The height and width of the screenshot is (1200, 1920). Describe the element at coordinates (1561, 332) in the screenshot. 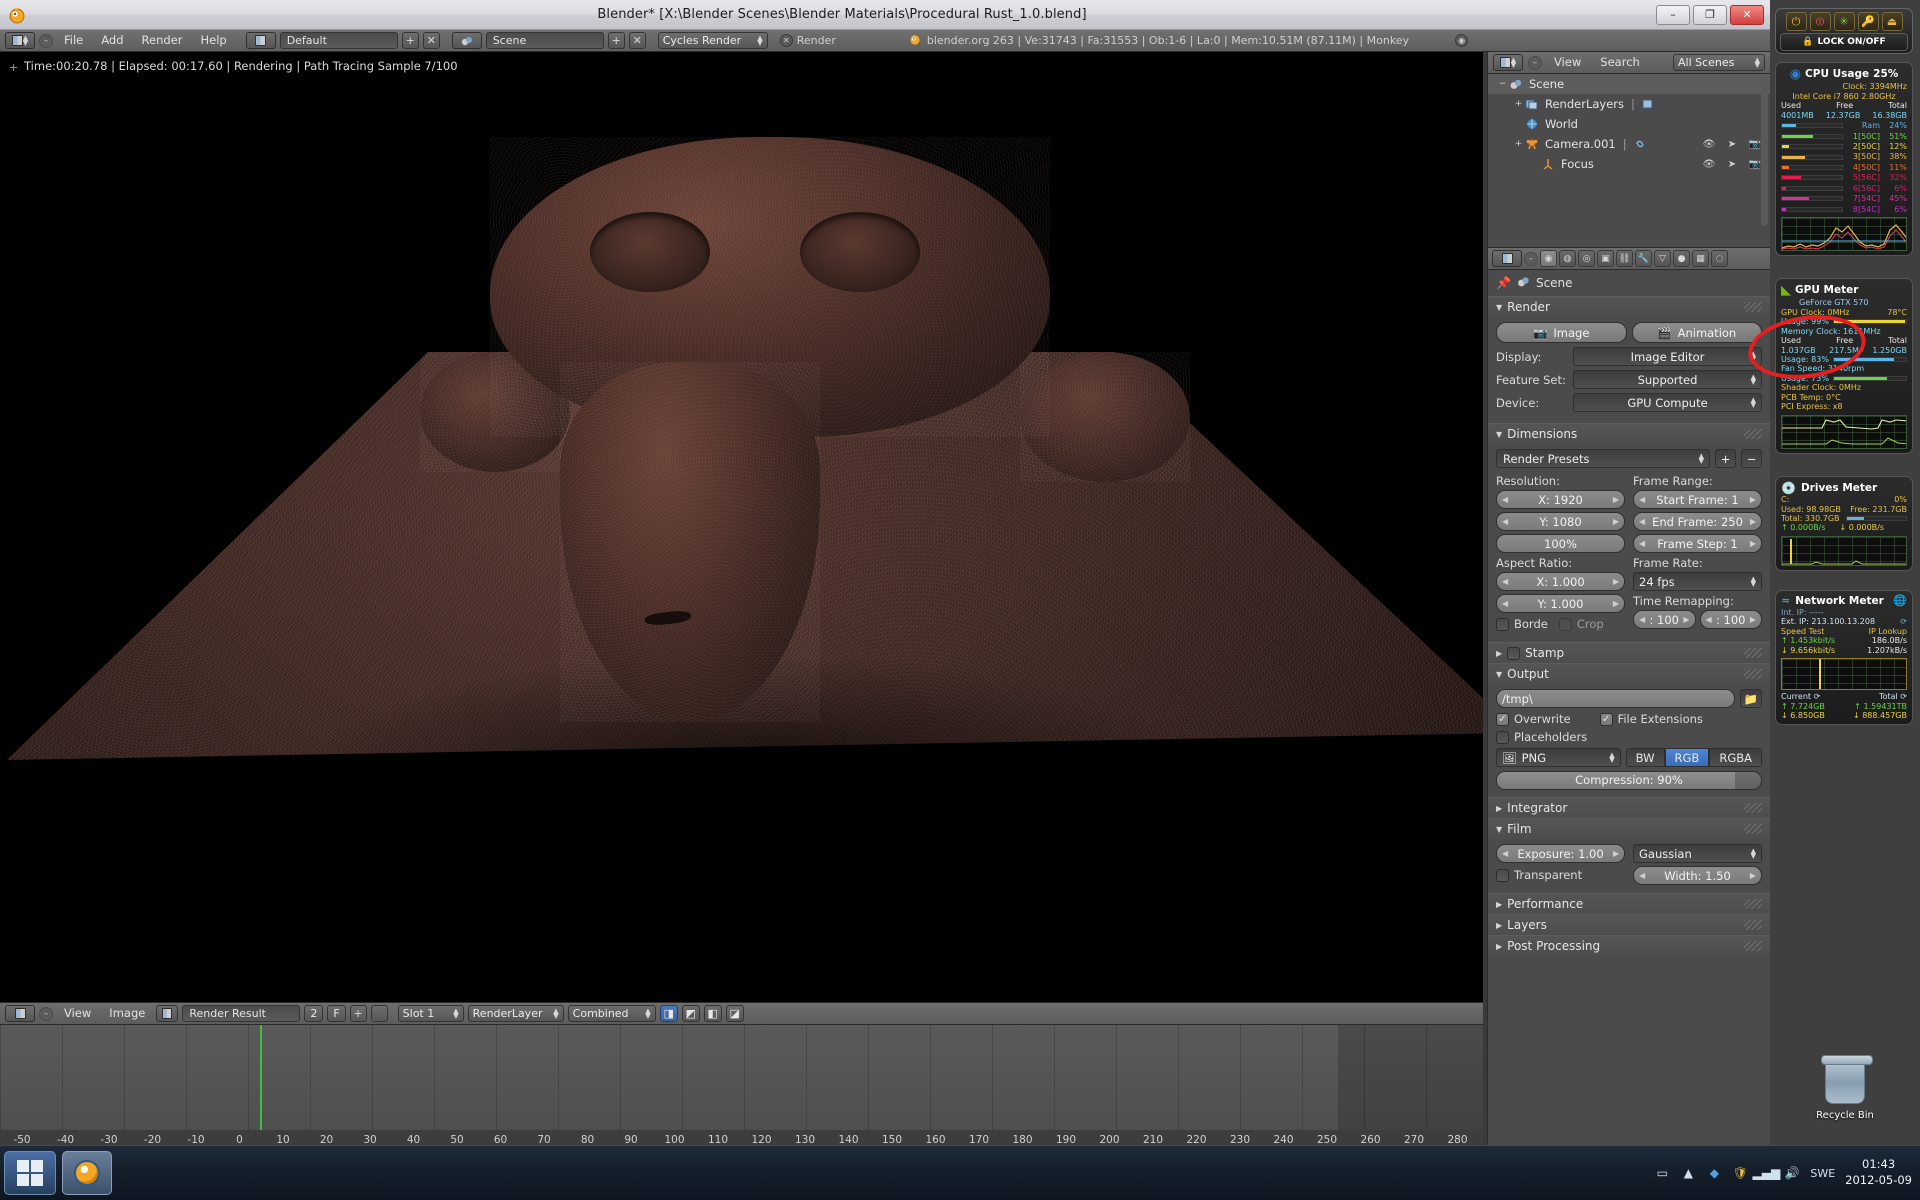

I see `render-image-button: 📷 Image` at that location.